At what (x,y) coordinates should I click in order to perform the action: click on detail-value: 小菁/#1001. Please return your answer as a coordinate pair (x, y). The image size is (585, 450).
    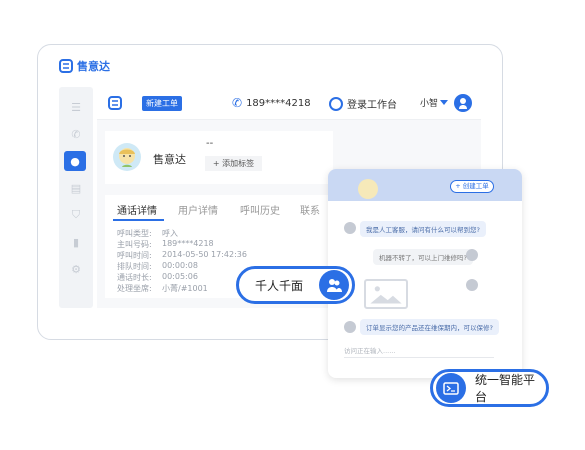
    Looking at the image, I should click on (185, 288).